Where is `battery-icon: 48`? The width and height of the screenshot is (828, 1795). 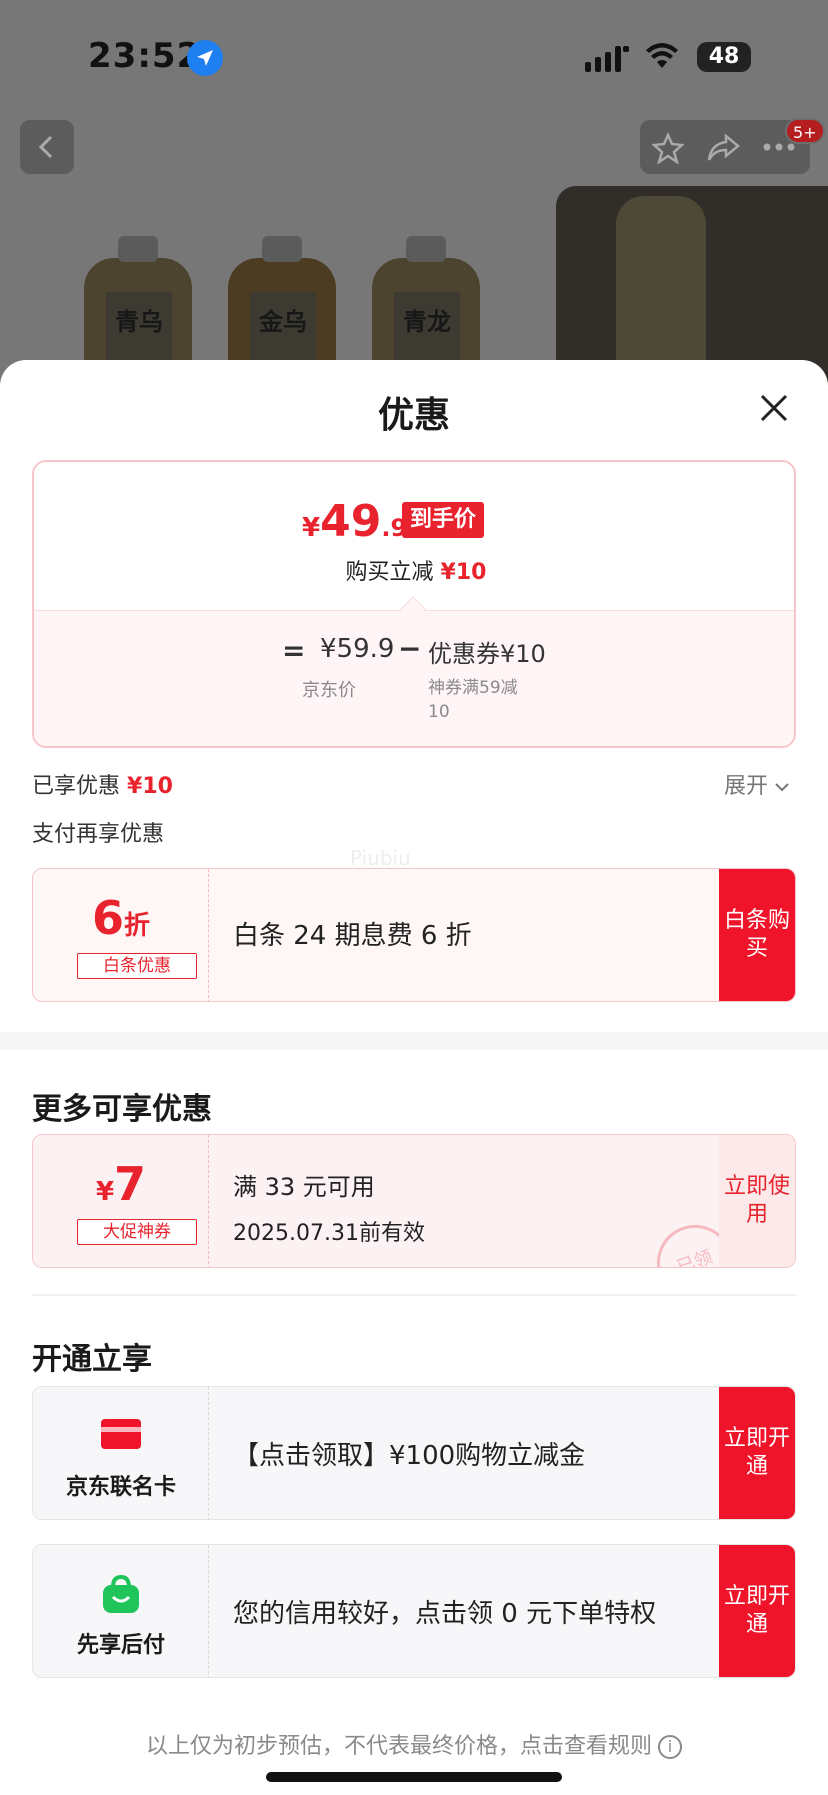 battery-icon: 48 is located at coordinates (724, 57).